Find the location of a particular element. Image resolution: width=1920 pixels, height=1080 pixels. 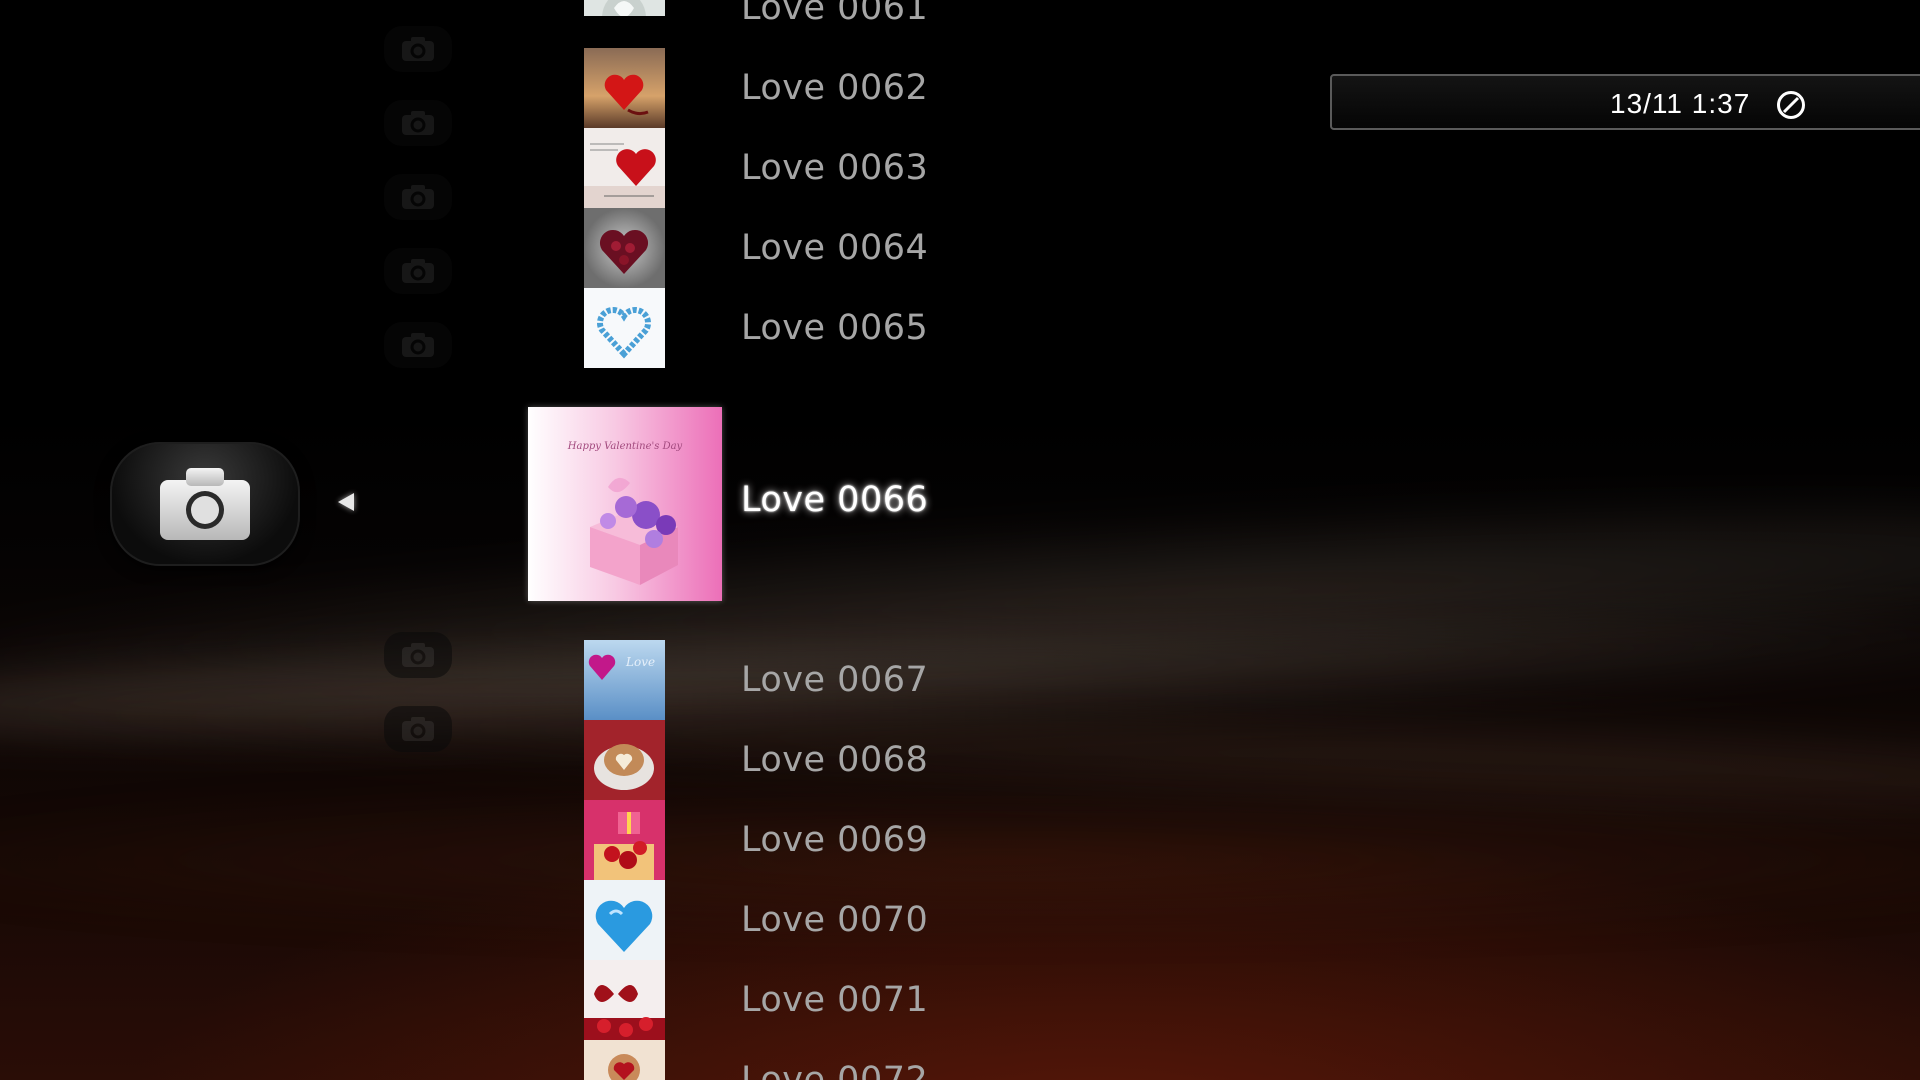

list-item-label: Love 0062 is located at coordinates (835, 88).